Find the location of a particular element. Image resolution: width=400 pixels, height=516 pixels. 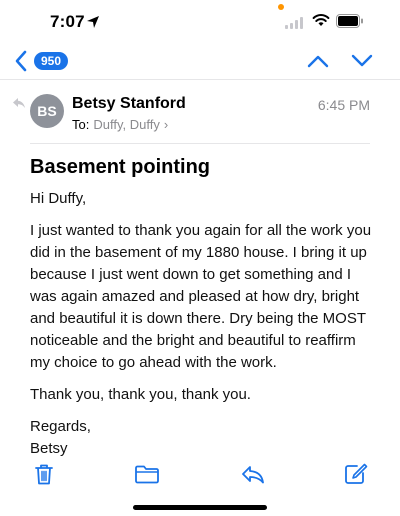

status-bar: 7:07 is located at coordinates (200, 22).